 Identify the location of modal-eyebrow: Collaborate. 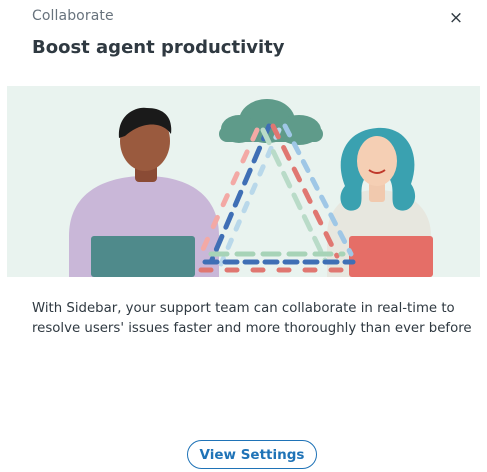
(73, 16).